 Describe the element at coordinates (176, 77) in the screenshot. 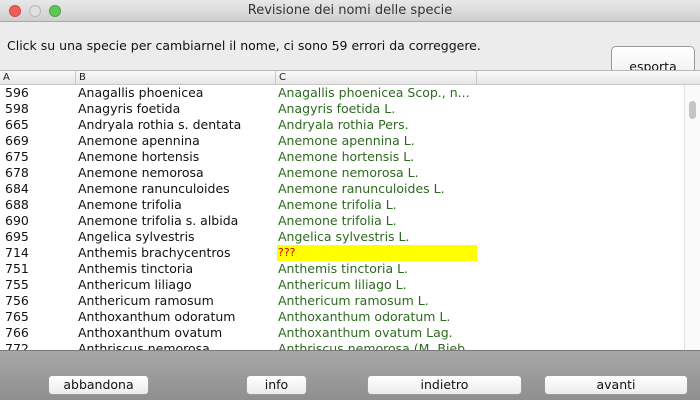

I see `column-header-b: B` at that location.